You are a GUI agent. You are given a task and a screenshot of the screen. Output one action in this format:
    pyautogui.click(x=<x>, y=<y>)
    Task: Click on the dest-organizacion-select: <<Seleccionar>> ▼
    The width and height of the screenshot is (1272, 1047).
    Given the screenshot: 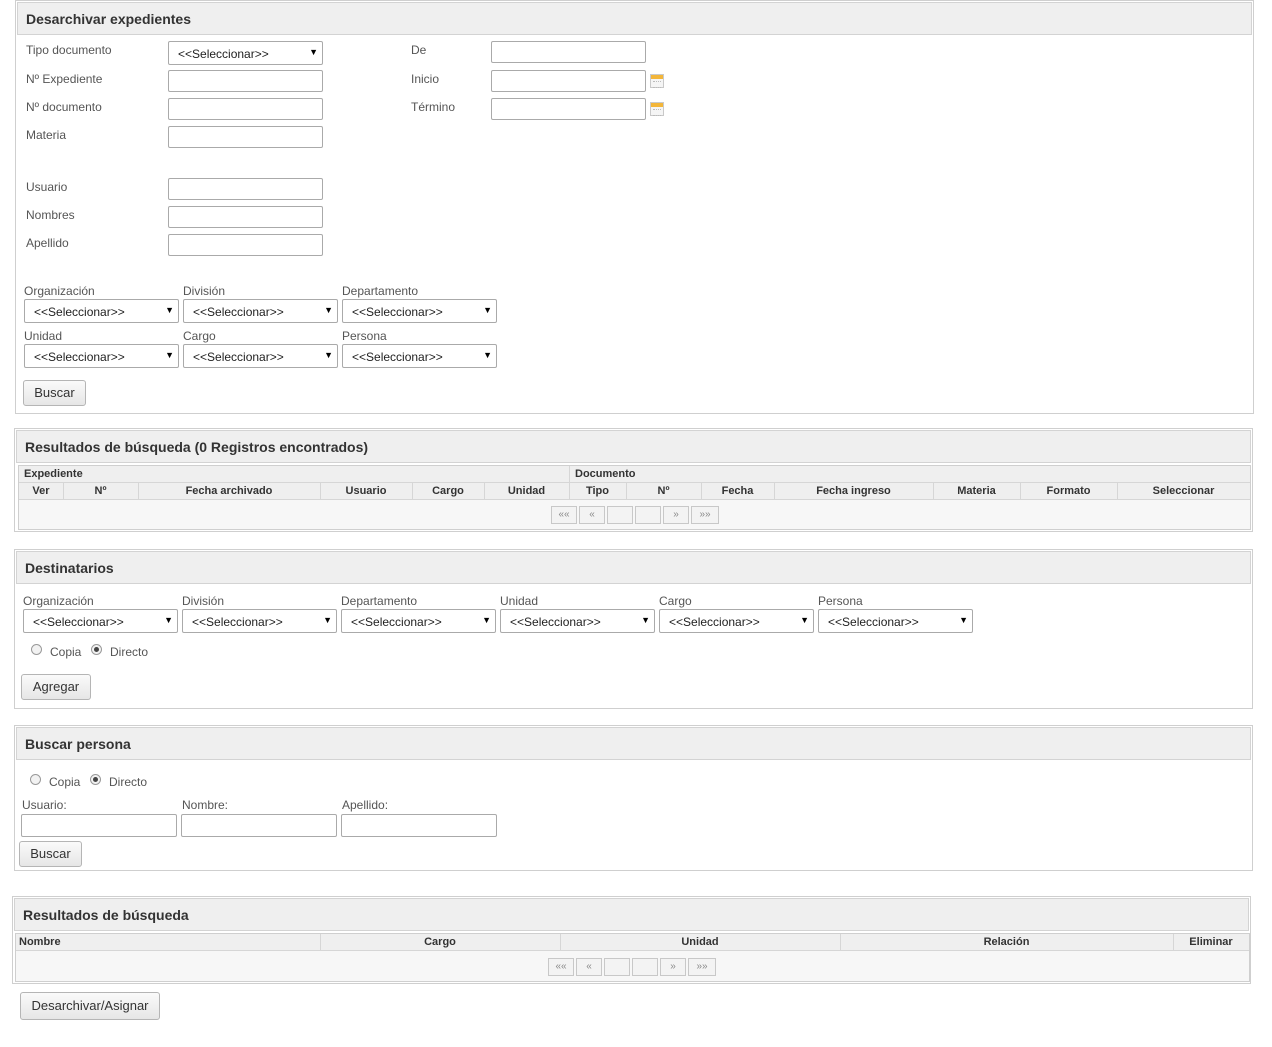 What is the action you would take?
    pyautogui.click(x=100, y=621)
    